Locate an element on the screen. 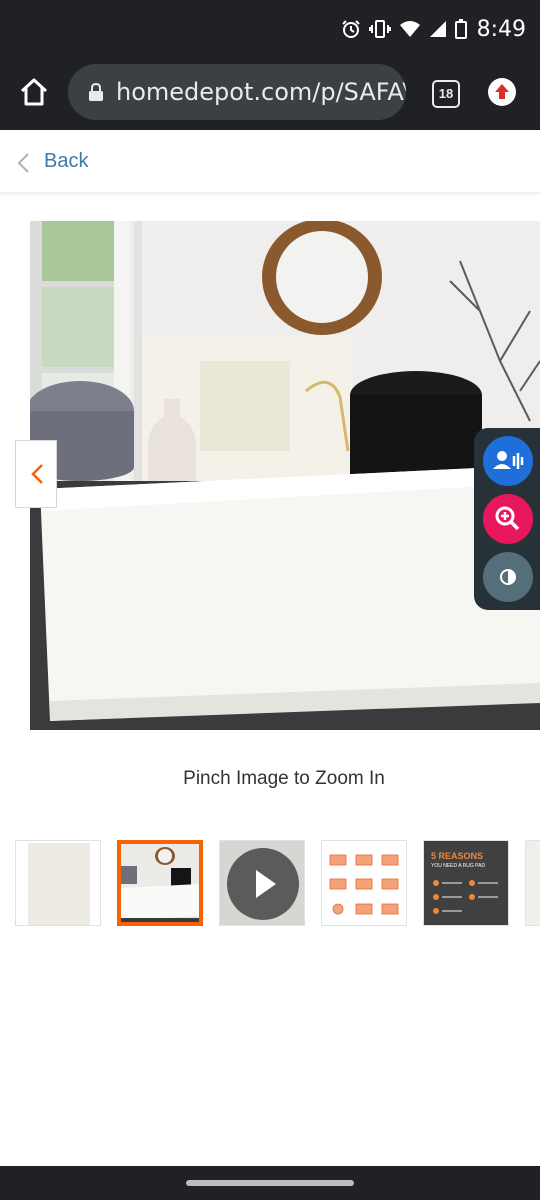 The image size is (540, 1200). vibrate-icon is located at coordinates (379, 29).